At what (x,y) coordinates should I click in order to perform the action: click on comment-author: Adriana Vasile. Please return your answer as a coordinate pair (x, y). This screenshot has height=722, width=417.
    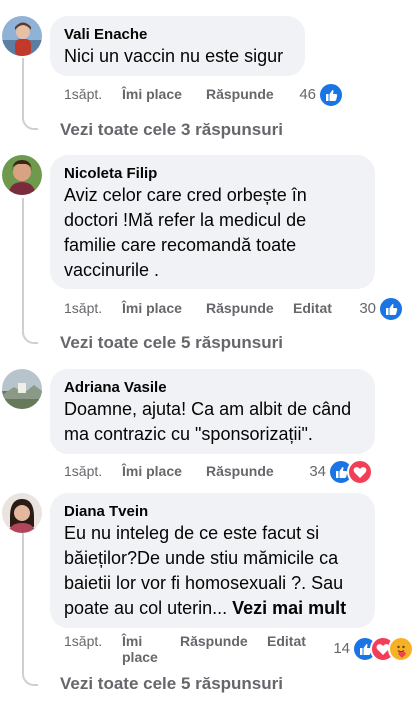
    Looking at the image, I should click on (212, 387).